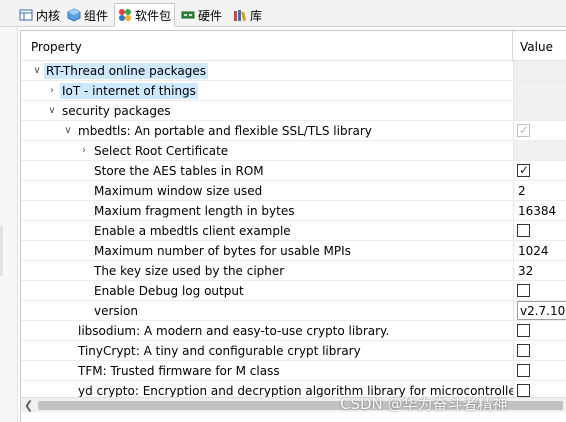 The width and height of the screenshot is (566, 422). What do you see at coordinates (539, 190) in the screenshot?
I see `row-value-cell: 2` at bounding box center [539, 190].